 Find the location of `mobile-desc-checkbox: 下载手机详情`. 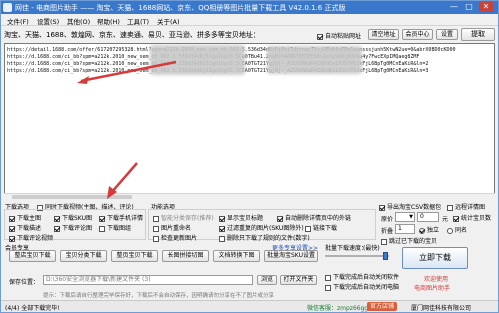

mobile-desc-checkbox: 下载手机详情 is located at coordinates (121, 217).